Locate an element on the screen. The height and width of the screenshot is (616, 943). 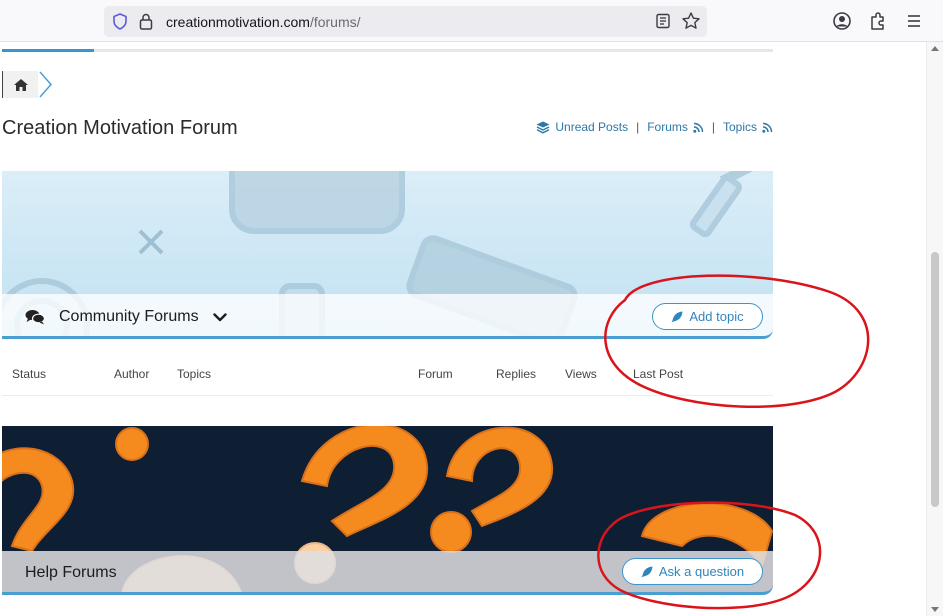
comments-icon is located at coordinates (35, 317).